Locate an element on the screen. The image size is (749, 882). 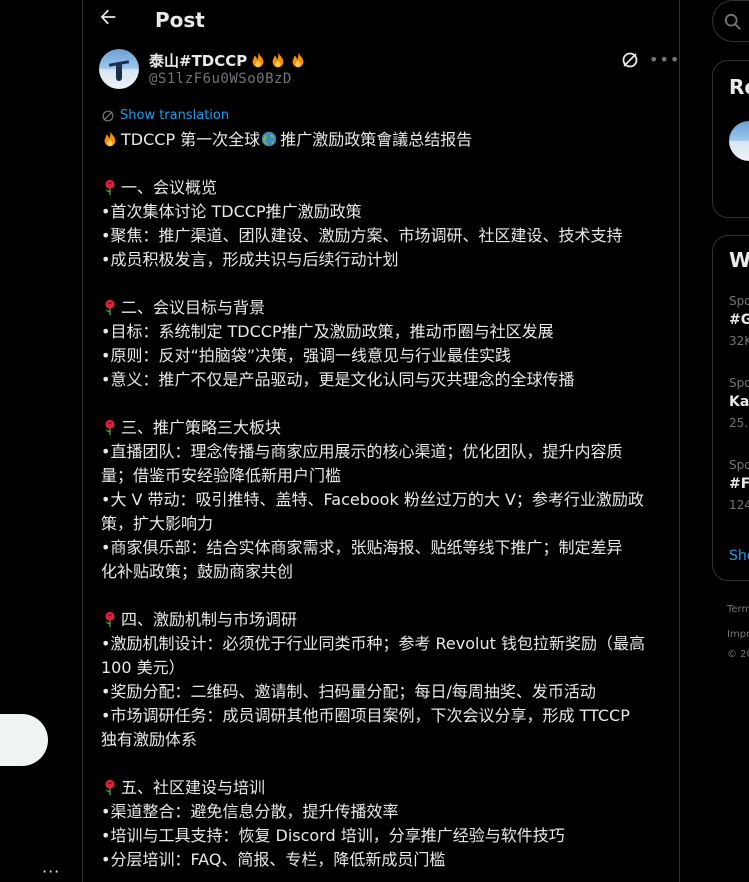
trend-item: Spo Ka 25. is located at coordinates (739, 405).